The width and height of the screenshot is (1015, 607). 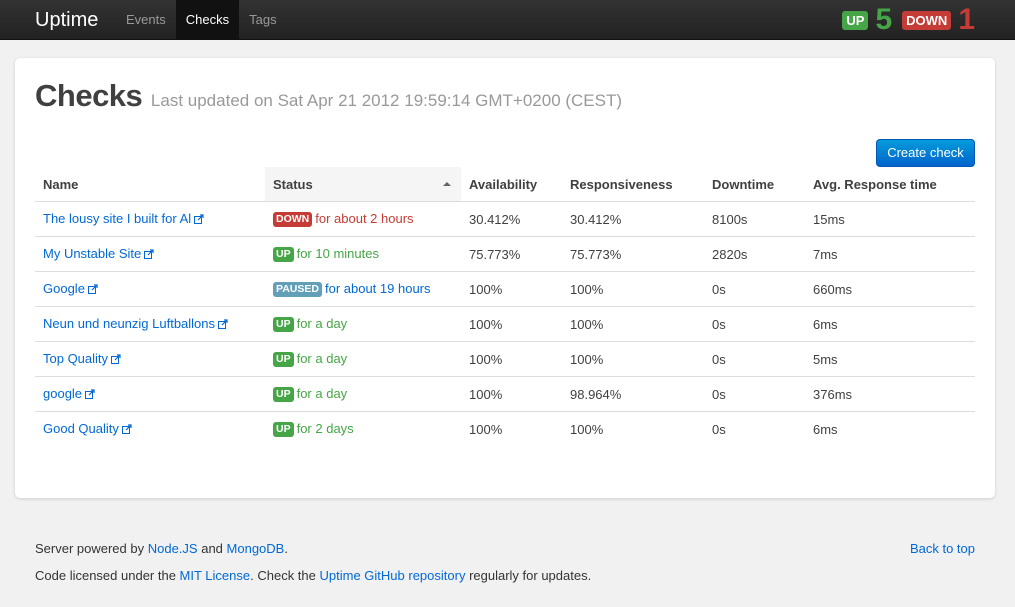 I want to click on brand-logo: Uptime, so click(x=66, y=20).